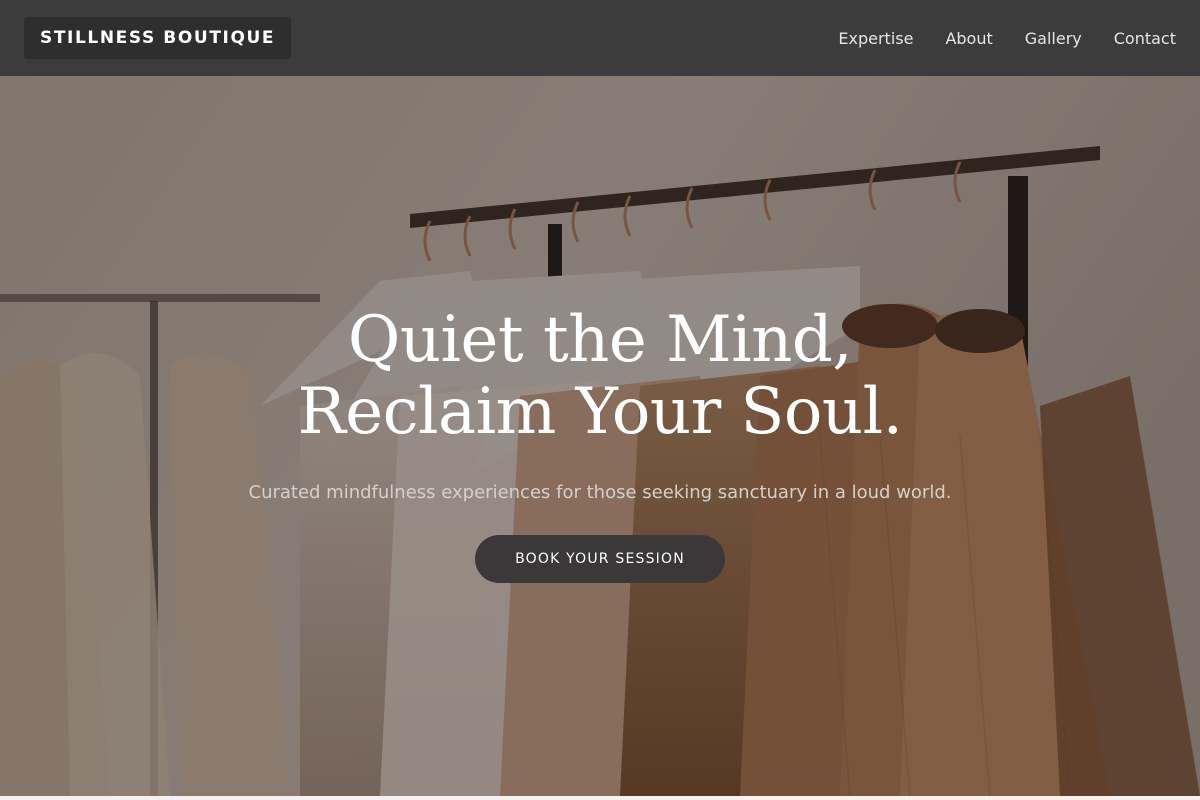 This screenshot has width=1200, height=800. I want to click on page-bottom-edge, so click(600, 798).